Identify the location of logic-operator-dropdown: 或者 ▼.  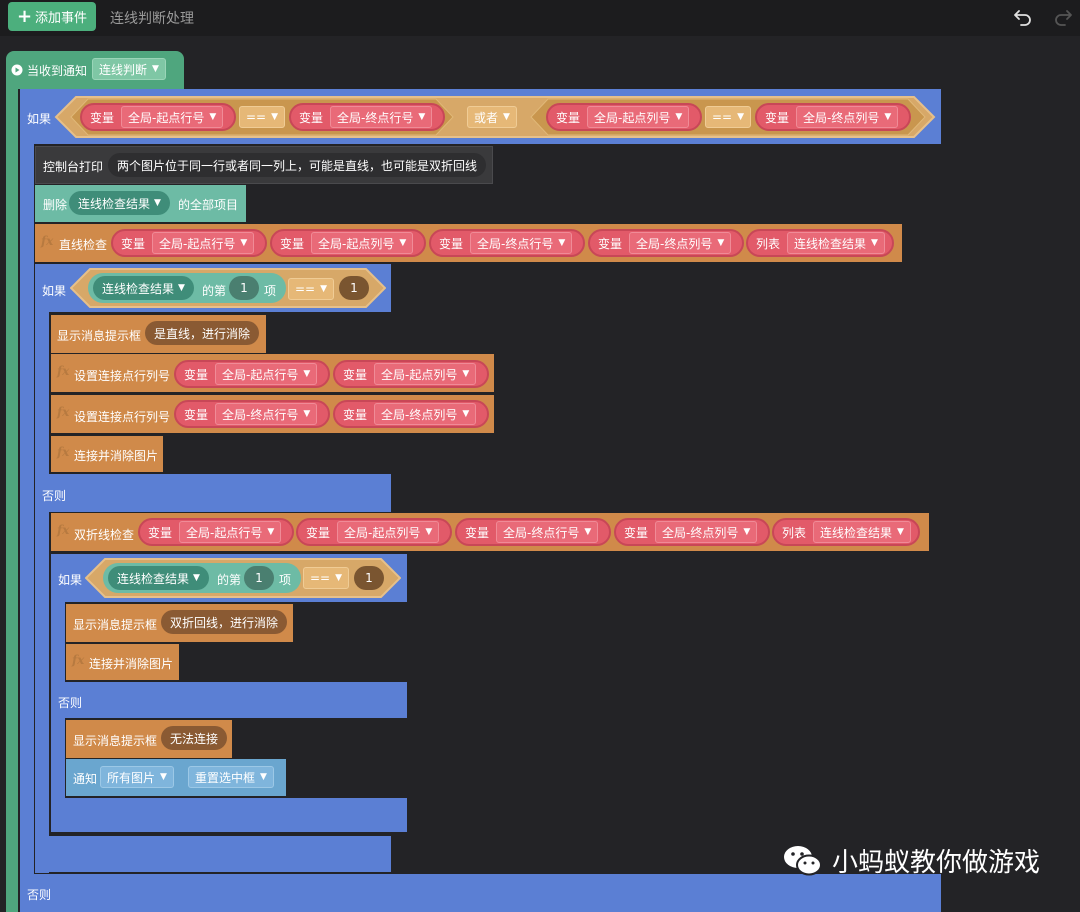
(492, 117).